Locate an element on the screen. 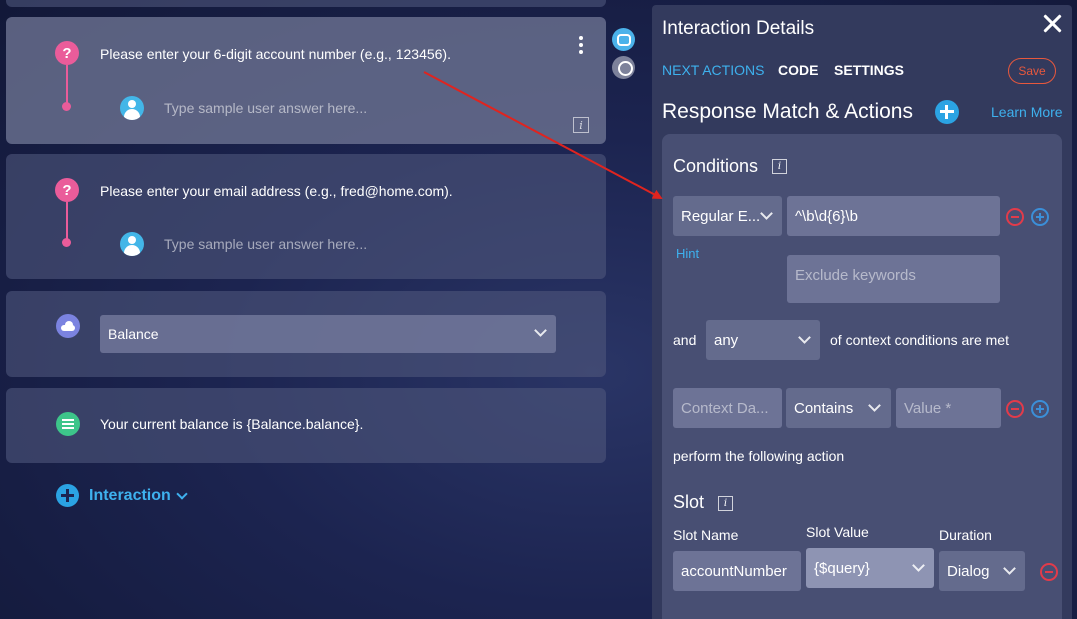 The width and height of the screenshot is (1077, 619). kebab-menu-icon is located at coordinates (581, 46).